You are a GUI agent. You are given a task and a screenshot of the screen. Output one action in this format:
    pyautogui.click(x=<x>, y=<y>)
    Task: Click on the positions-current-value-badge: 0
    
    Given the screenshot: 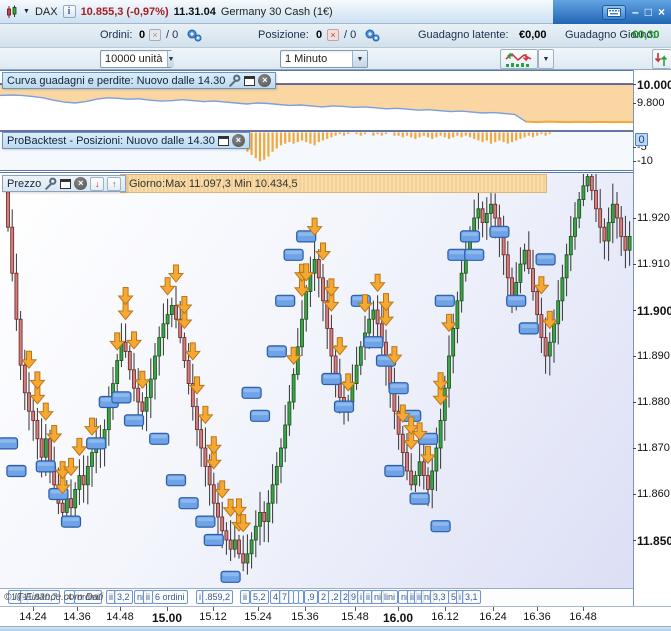 What is the action you would take?
    pyautogui.click(x=641, y=139)
    